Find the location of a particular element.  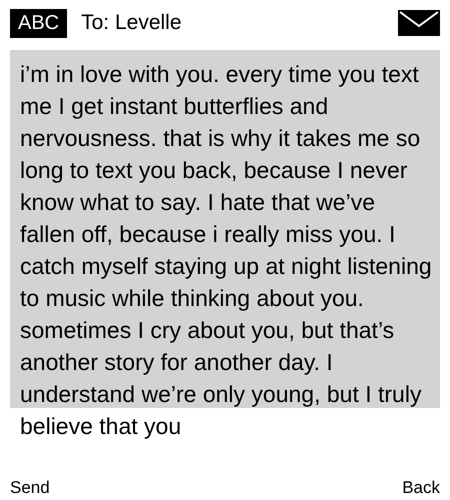

recipient-label: To: Levelle is located at coordinates (132, 23).